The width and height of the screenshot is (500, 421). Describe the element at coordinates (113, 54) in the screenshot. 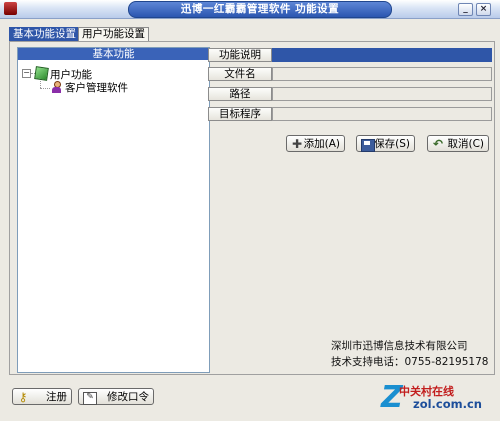

I see `tree-header: 基本功能` at that location.